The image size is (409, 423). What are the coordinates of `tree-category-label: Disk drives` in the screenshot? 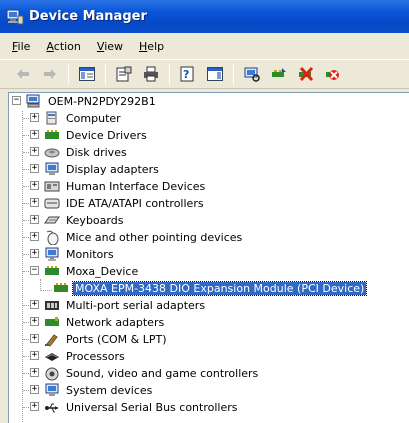 It's located at (96, 152).